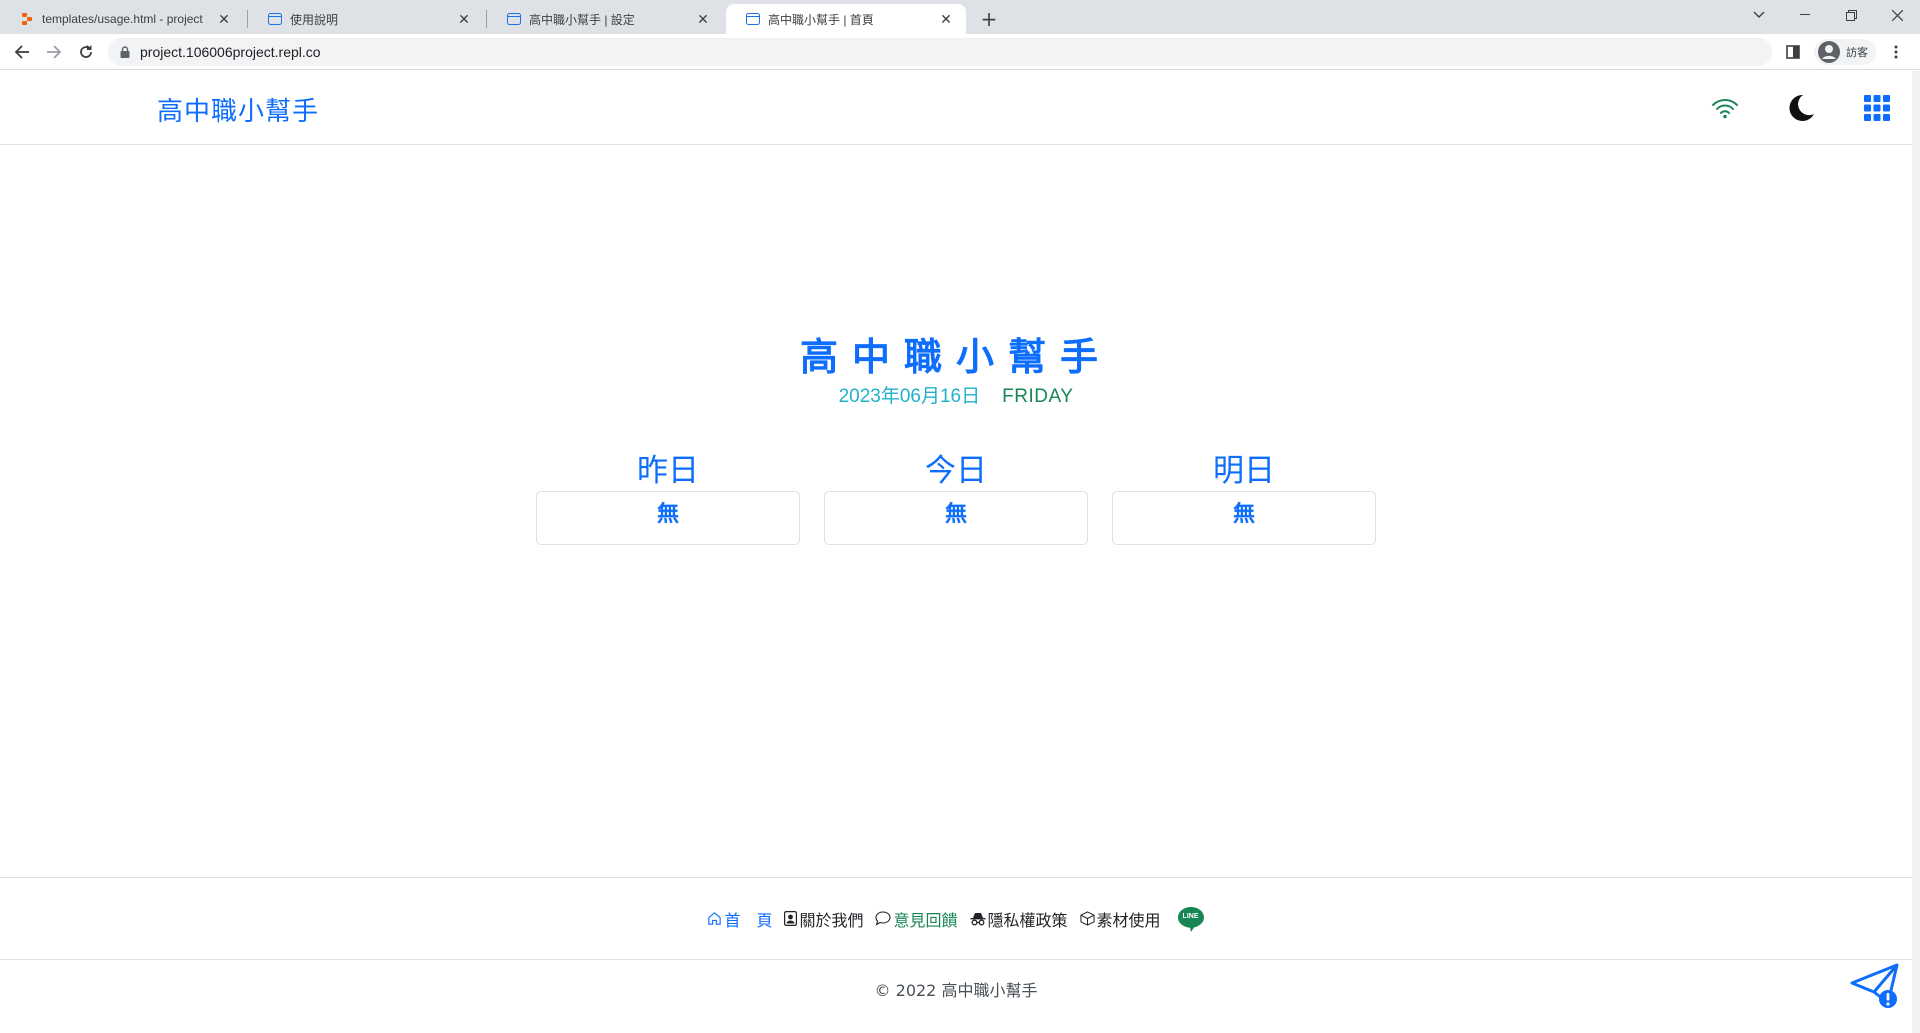 This screenshot has height=1033, width=1920. What do you see at coordinates (909, 396) in the screenshot?
I see `current-date: 2023年06月16日` at bounding box center [909, 396].